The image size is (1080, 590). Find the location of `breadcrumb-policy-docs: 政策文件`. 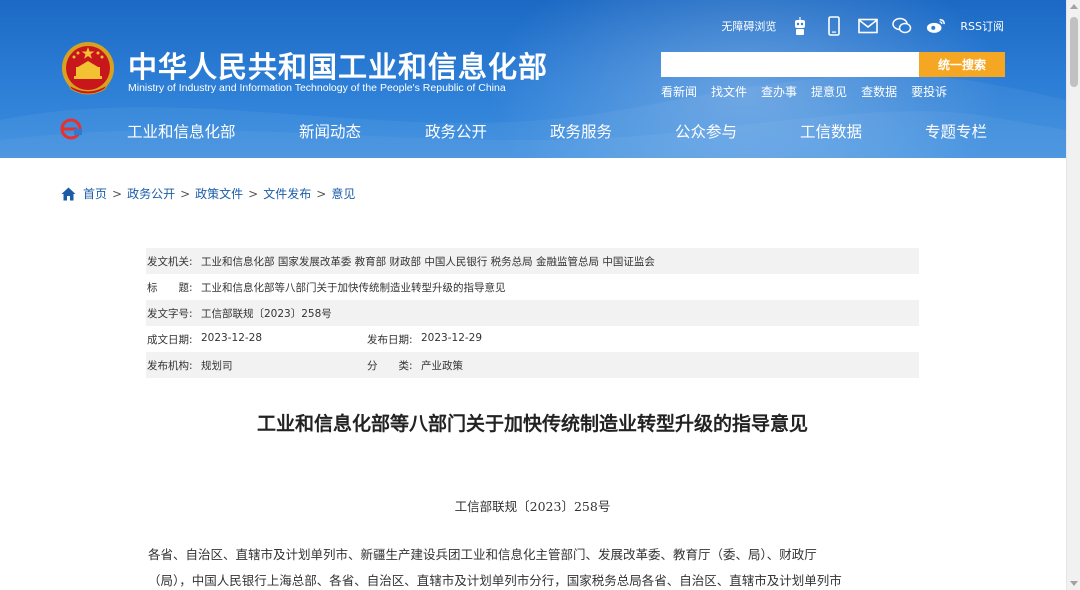

breadcrumb-policy-docs: 政策文件 is located at coordinates (219, 193).